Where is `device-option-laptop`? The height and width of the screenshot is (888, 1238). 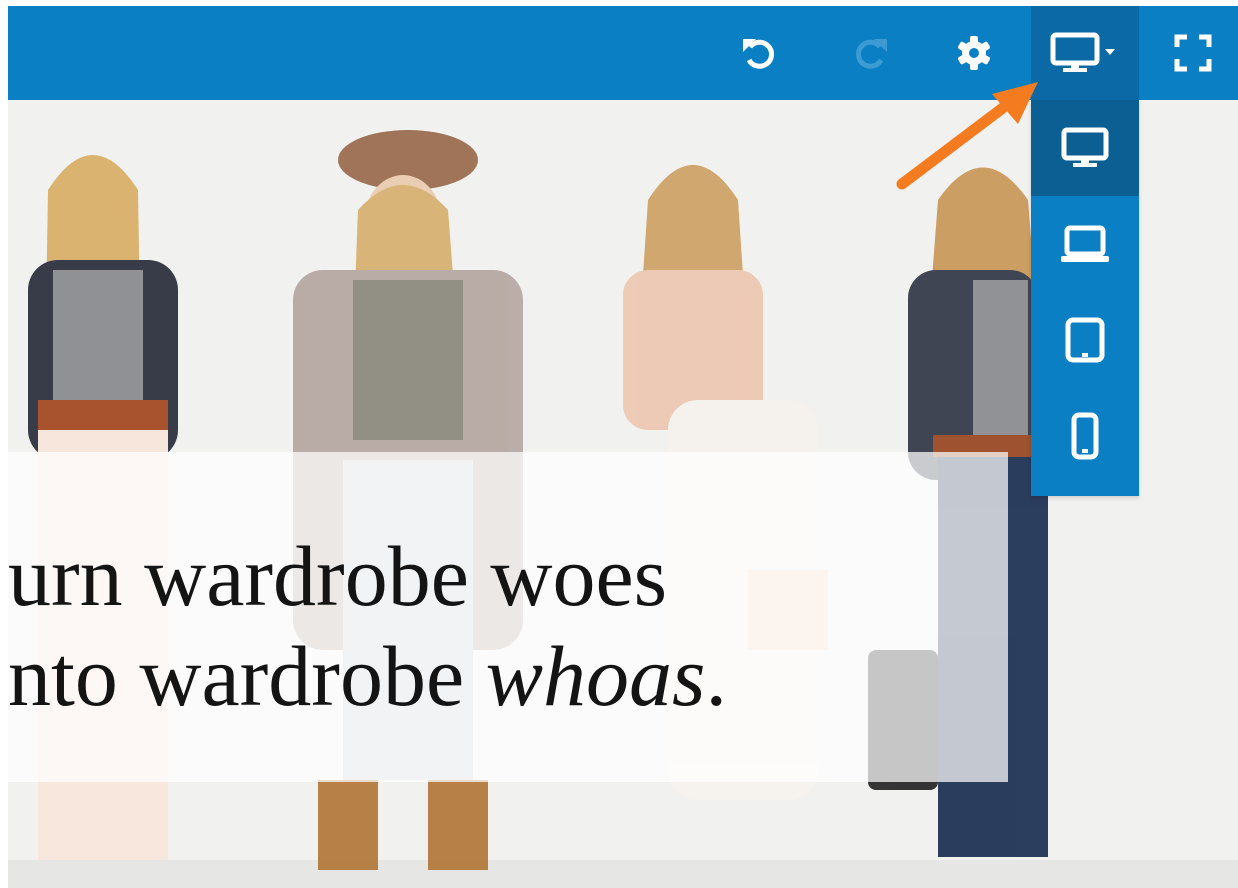 device-option-laptop is located at coordinates (1085, 244).